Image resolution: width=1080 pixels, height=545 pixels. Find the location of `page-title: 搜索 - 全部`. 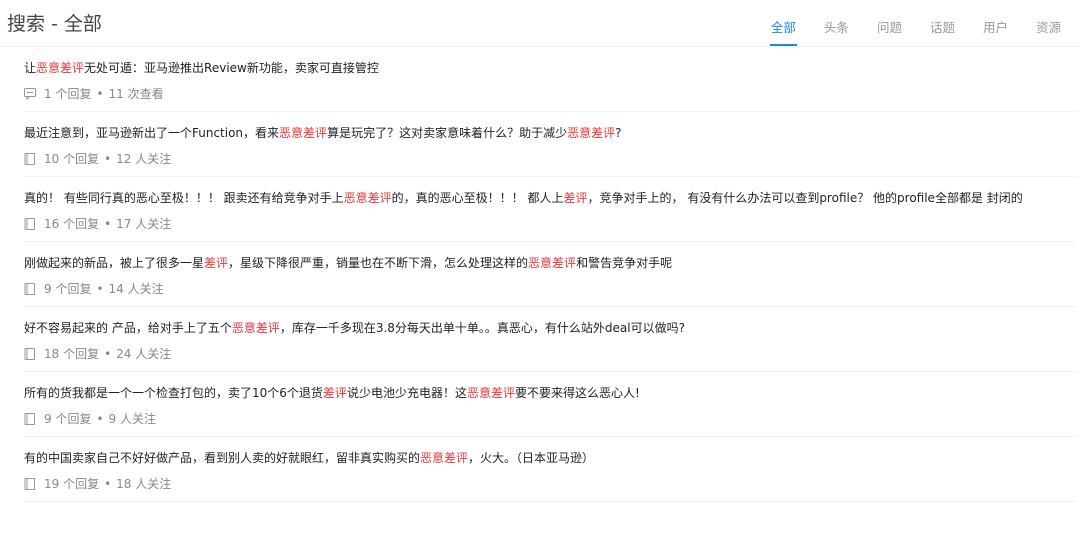

page-title: 搜索 - 全部 is located at coordinates (54, 24).